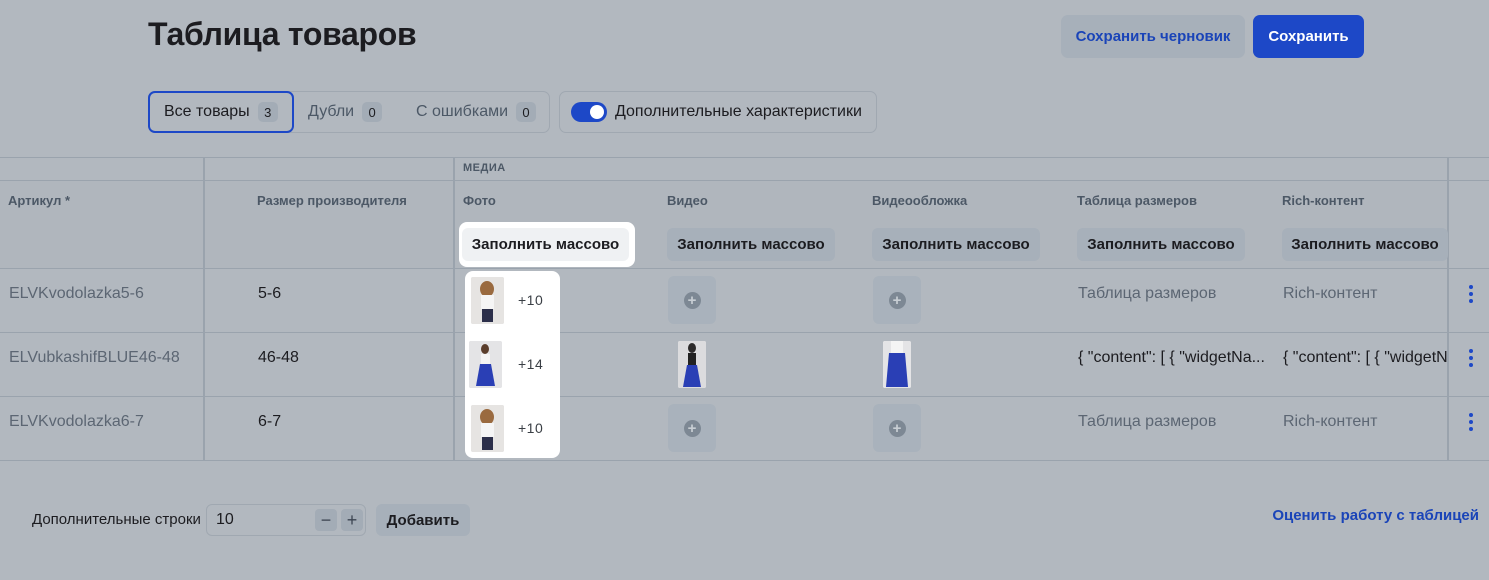 The image size is (1489, 580). Describe the element at coordinates (423, 520) in the screenshot. I see `add-rows-button: Добавить` at that location.